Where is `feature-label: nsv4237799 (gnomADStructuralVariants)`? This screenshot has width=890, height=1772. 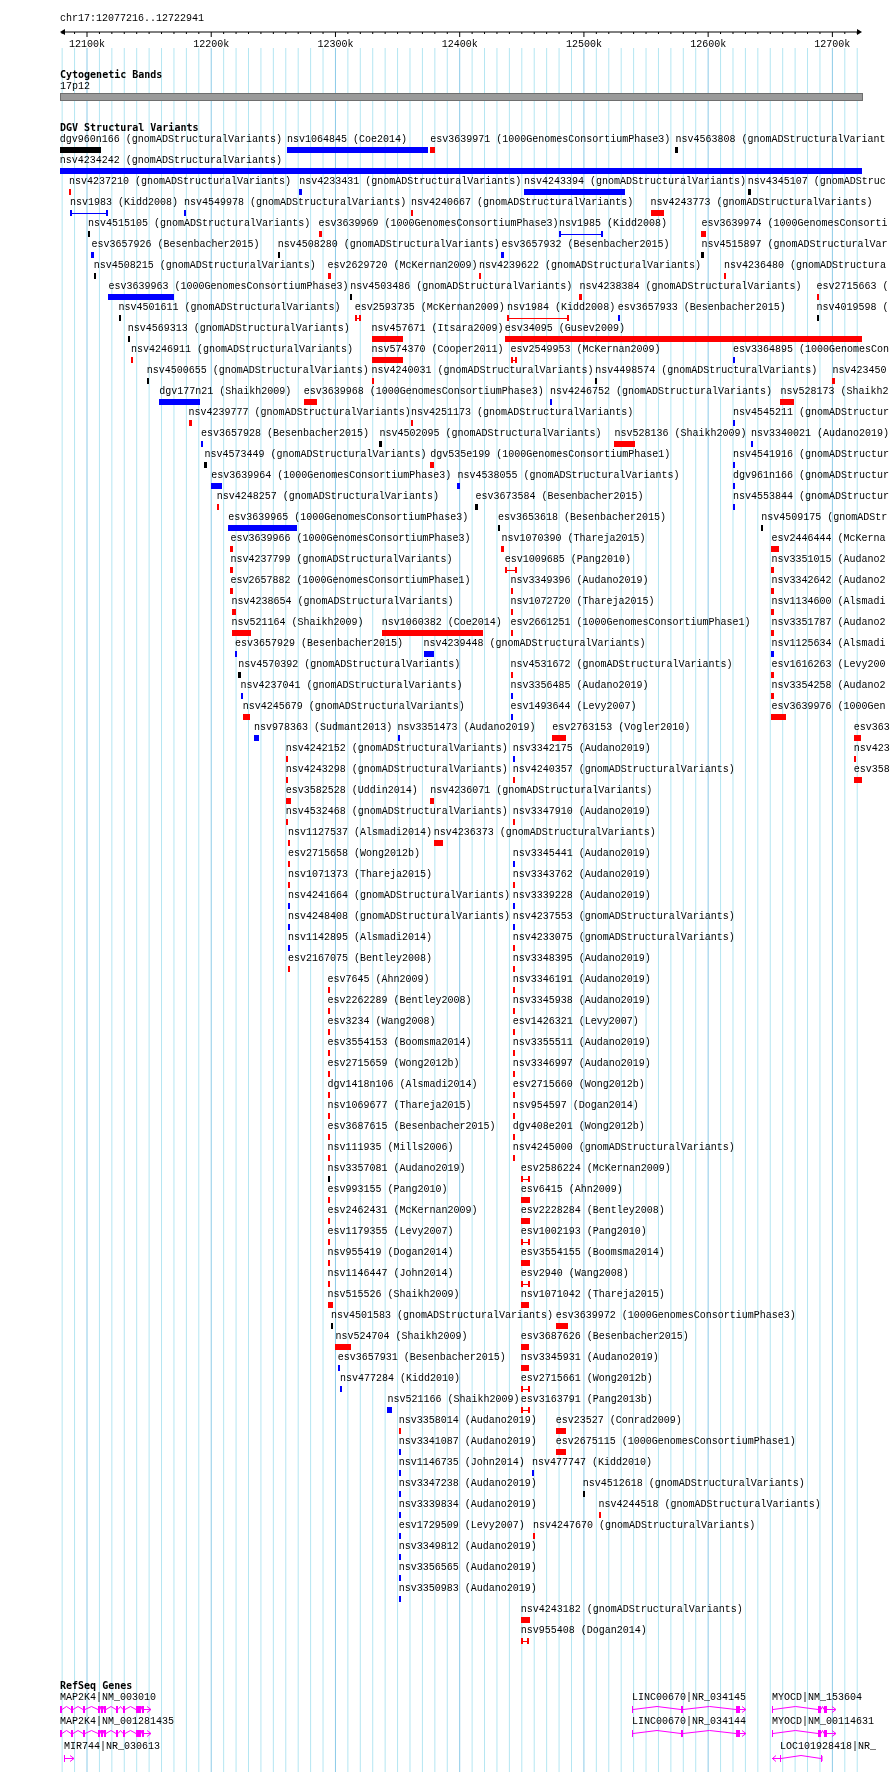
feature-label: nsv4237799 (gnomADStructuralVariants) is located at coordinates (341, 560).